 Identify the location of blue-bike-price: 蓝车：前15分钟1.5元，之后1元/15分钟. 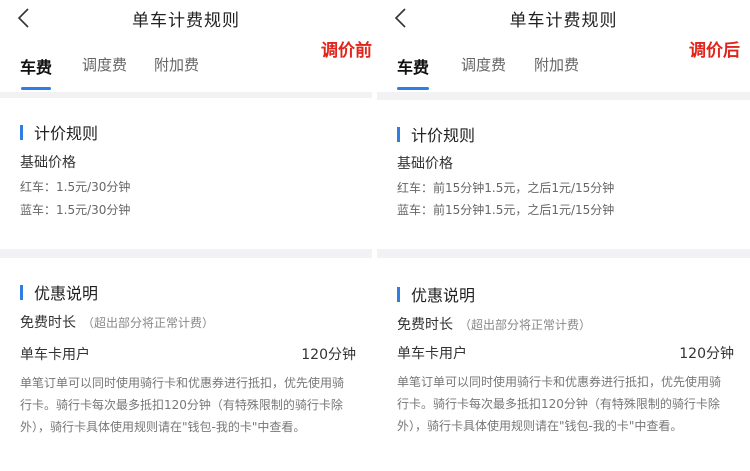
(506, 210).